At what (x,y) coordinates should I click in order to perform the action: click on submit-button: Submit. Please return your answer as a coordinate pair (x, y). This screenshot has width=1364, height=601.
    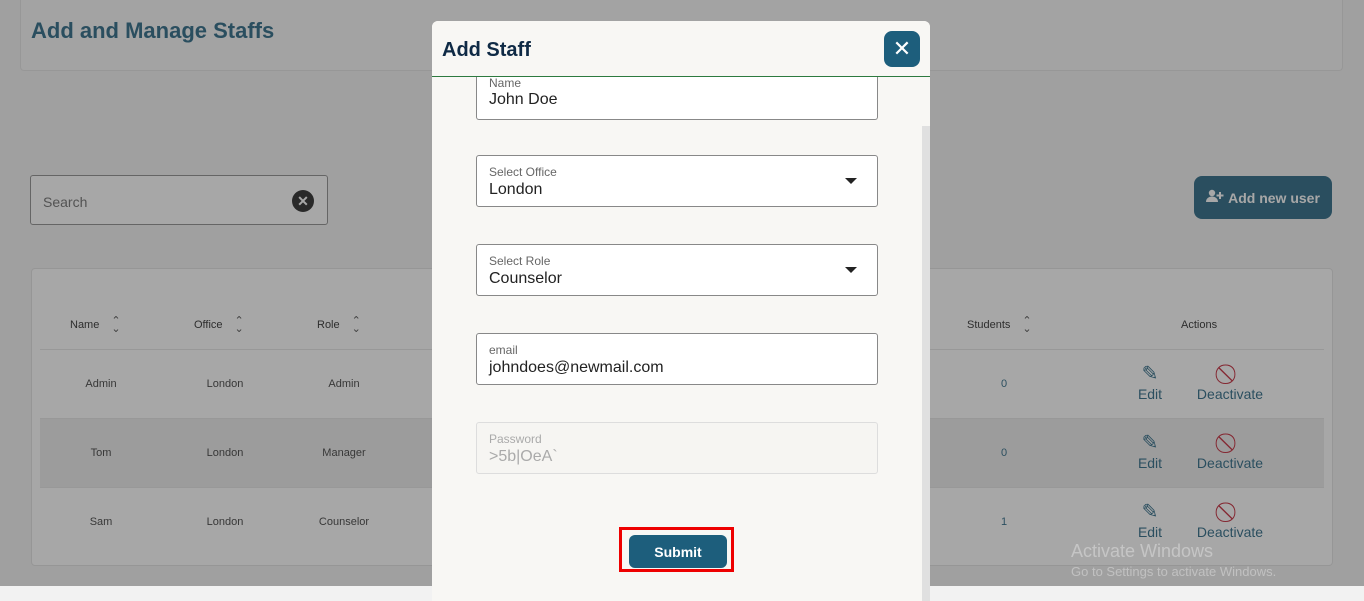
    Looking at the image, I should click on (678, 551).